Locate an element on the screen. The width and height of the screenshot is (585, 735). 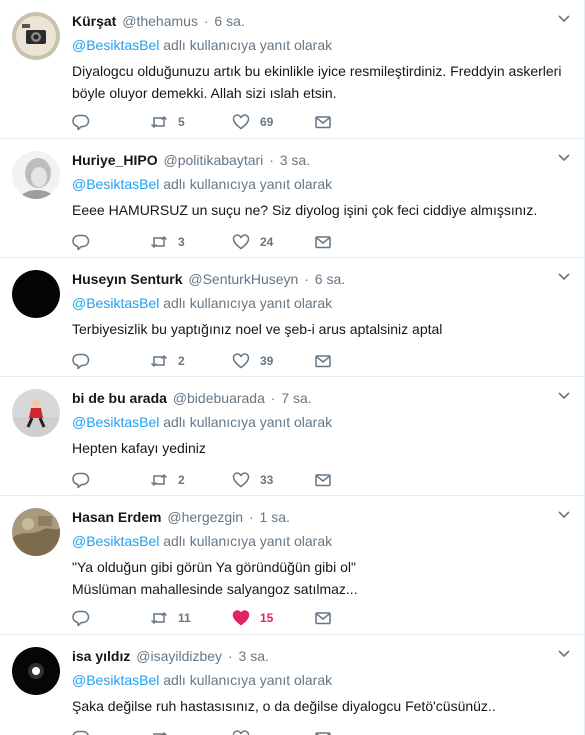
display-name: Kürşat is located at coordinates (94, 21).